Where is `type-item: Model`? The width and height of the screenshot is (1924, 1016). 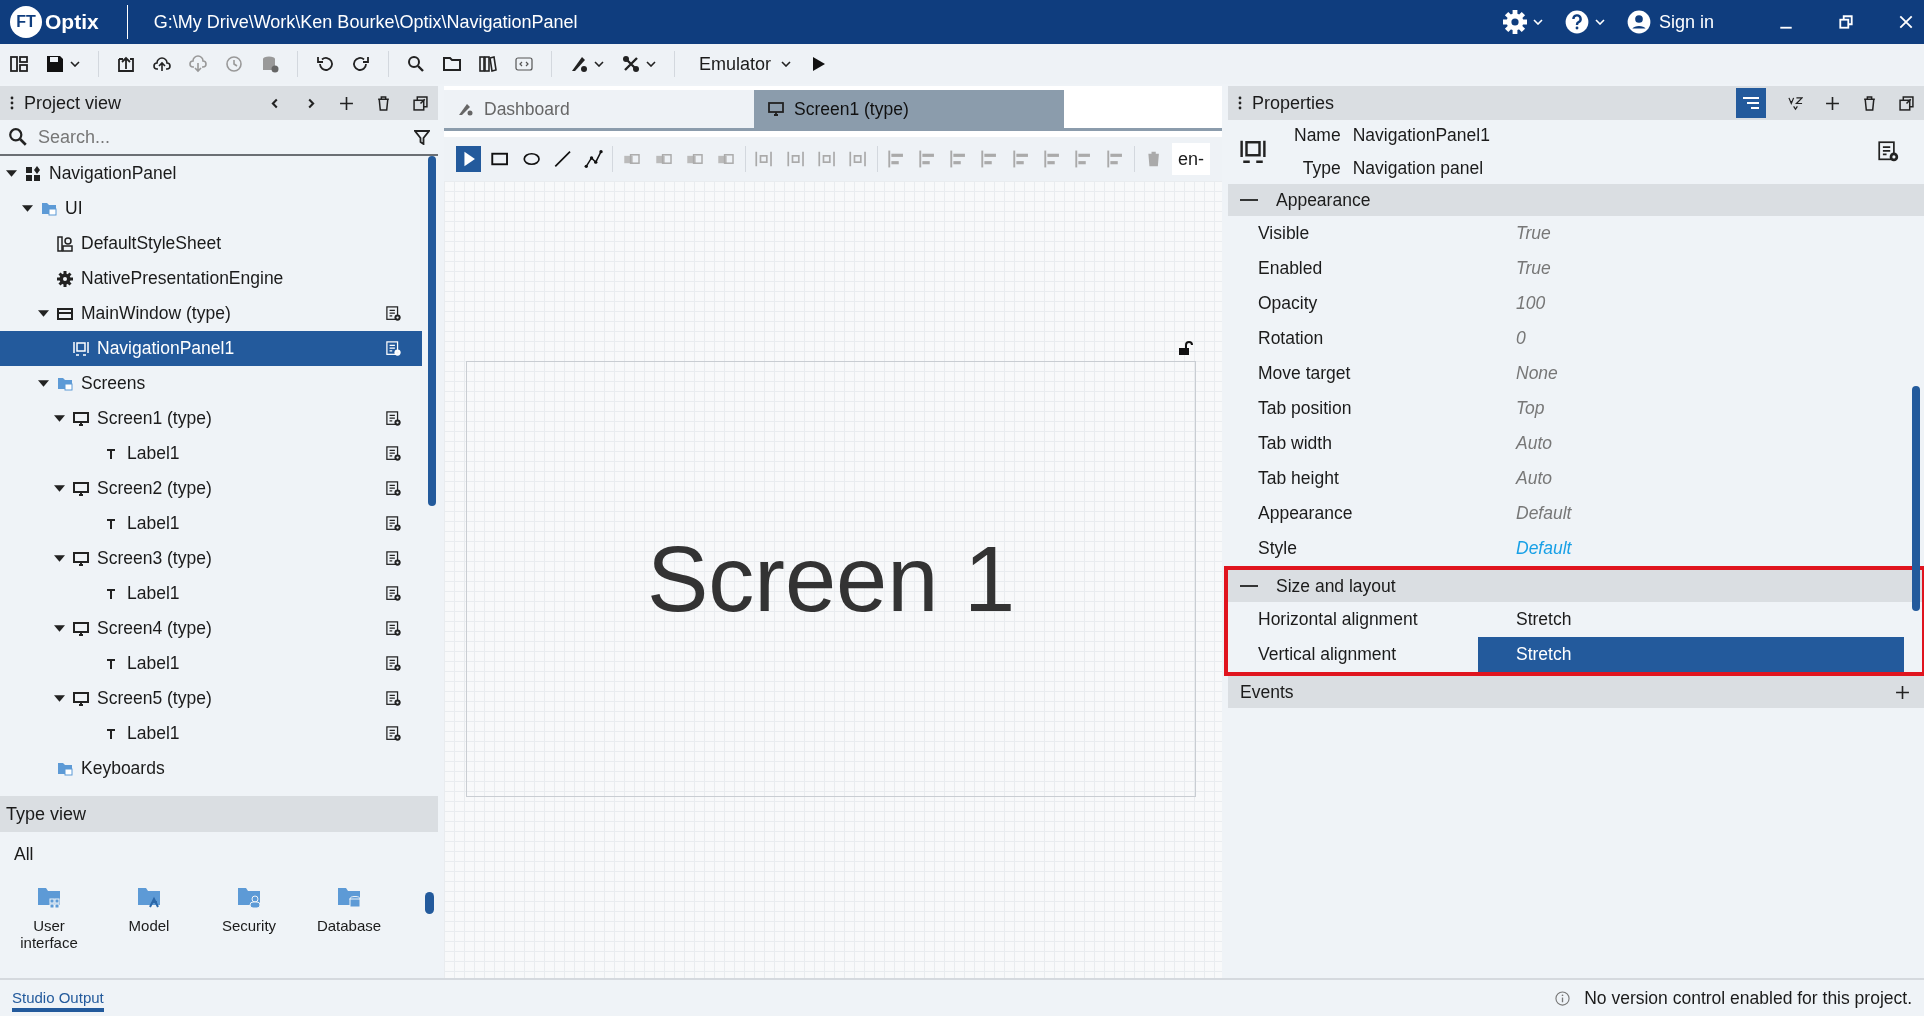
type-item: Model is located at coordinates (149, 918).